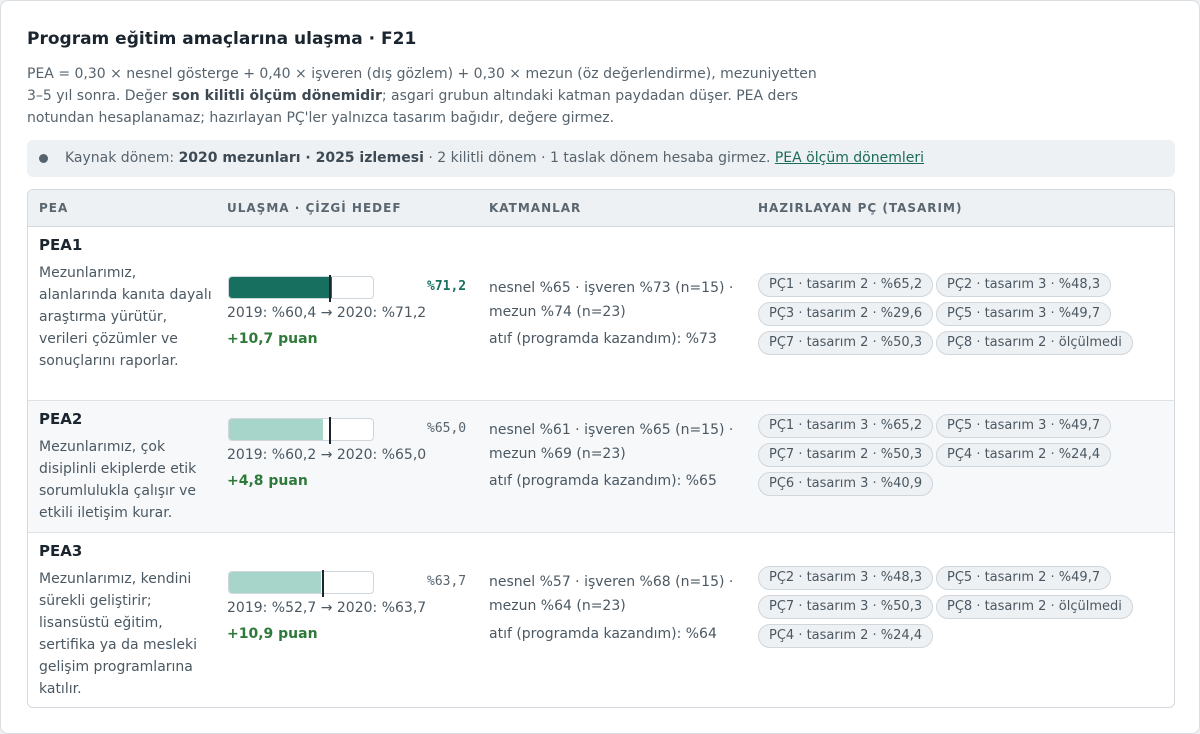 The width and height of the screenshot is (1200, 734). I want to click on measurement-periods-link: PEA ölçüm dönemleri, so click(849, 158).